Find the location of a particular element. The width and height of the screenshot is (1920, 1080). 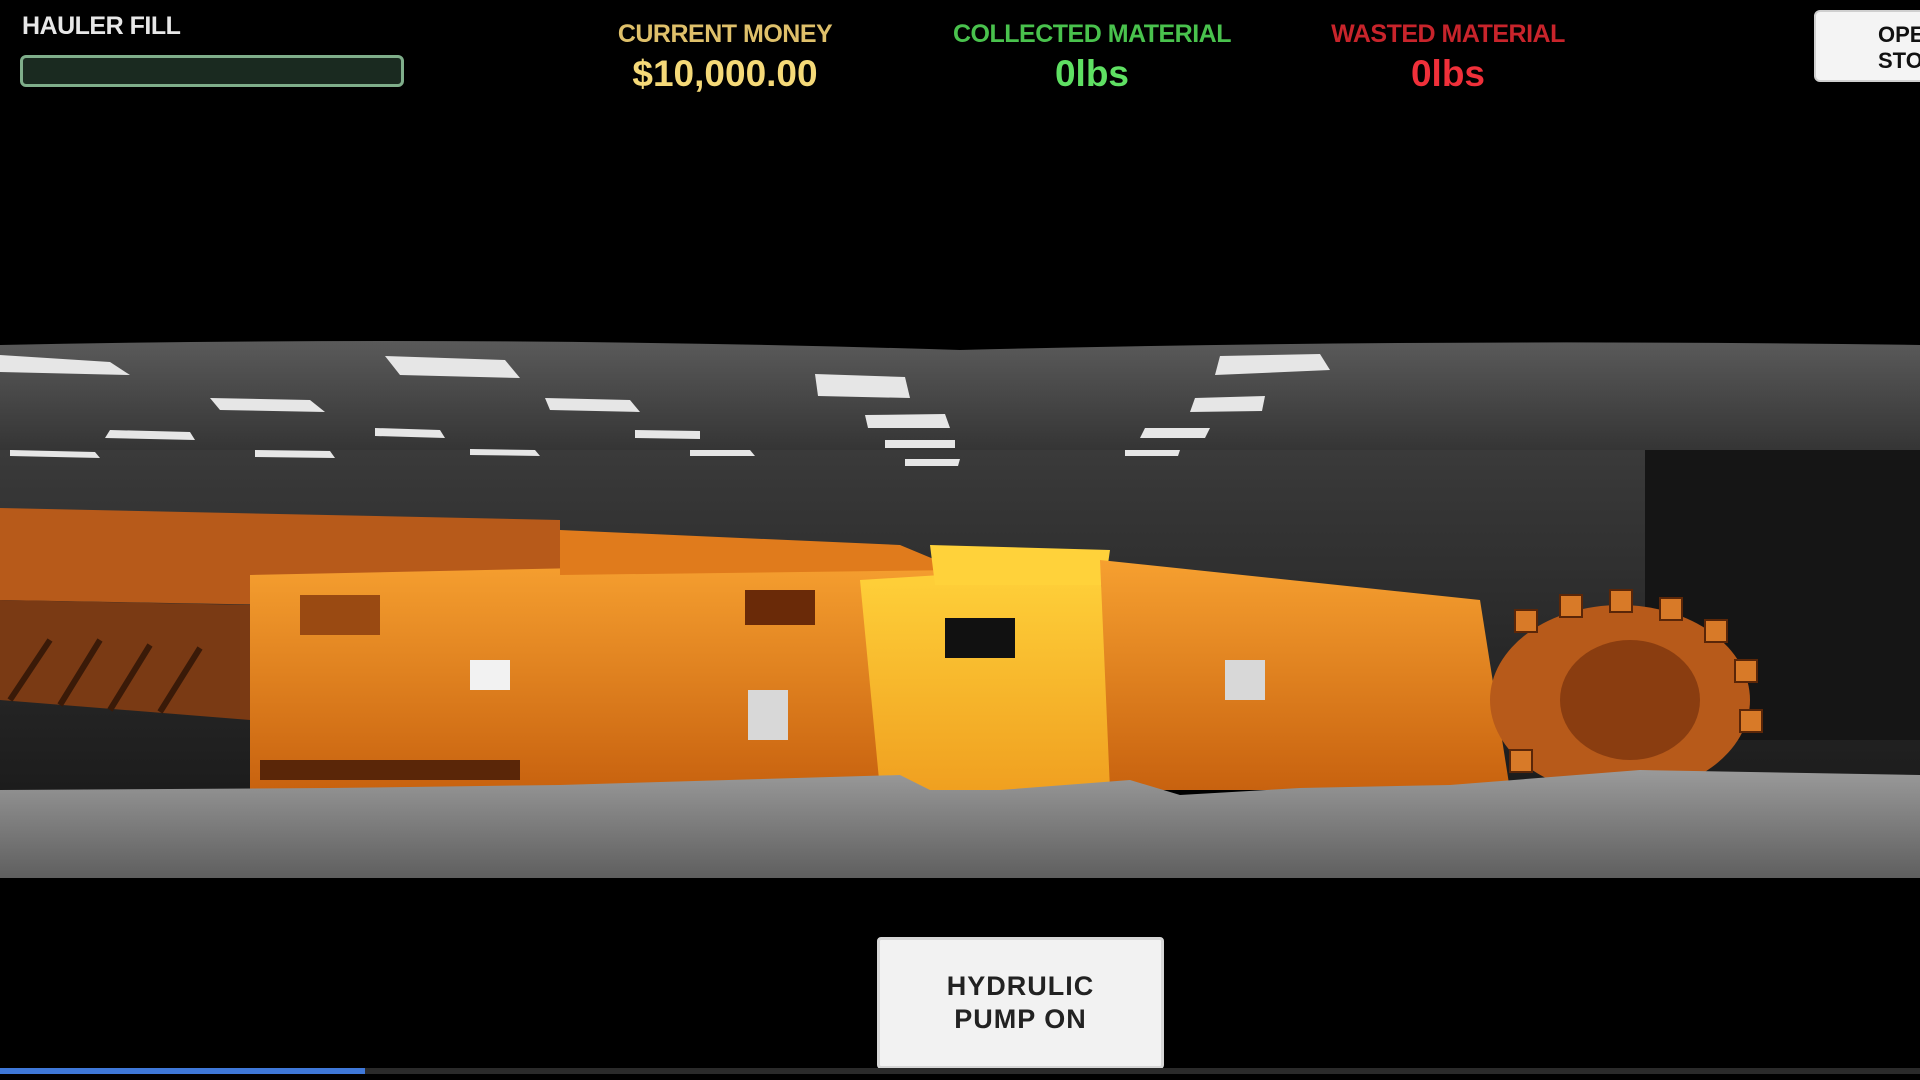

wasted-material-value: 0lbs is located at coordinates (1448, 73).